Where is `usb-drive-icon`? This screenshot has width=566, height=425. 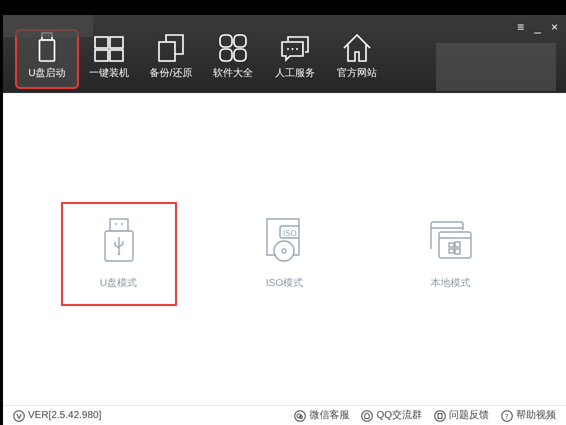
usb-drive-icon is located at coordinates (119, 240).